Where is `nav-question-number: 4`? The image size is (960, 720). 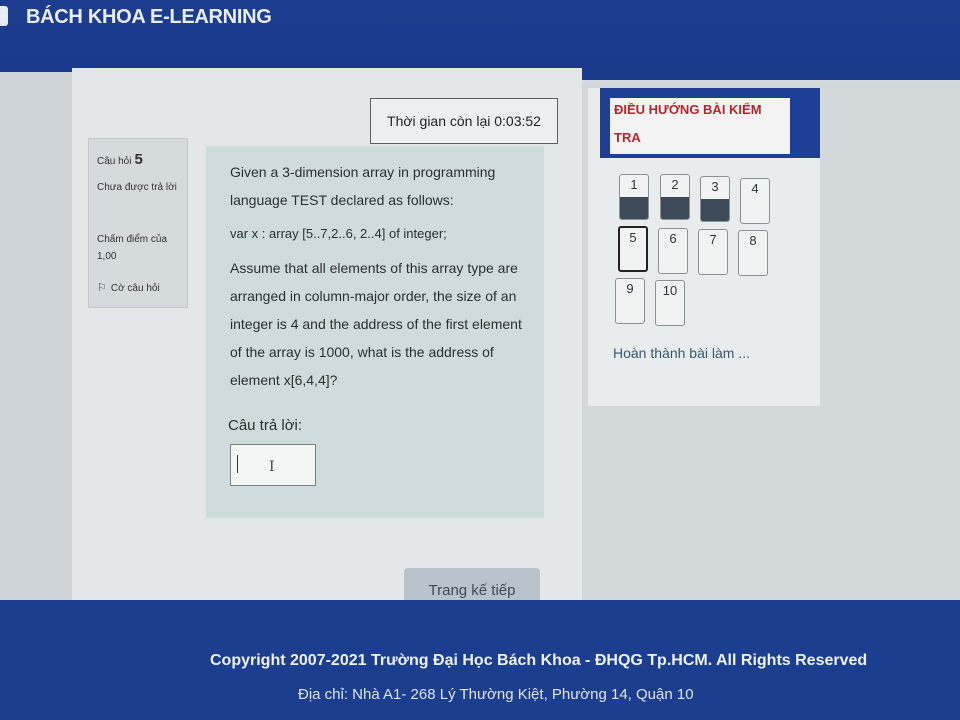
nav-question-number: 4 is located at coordinates (755, 188).